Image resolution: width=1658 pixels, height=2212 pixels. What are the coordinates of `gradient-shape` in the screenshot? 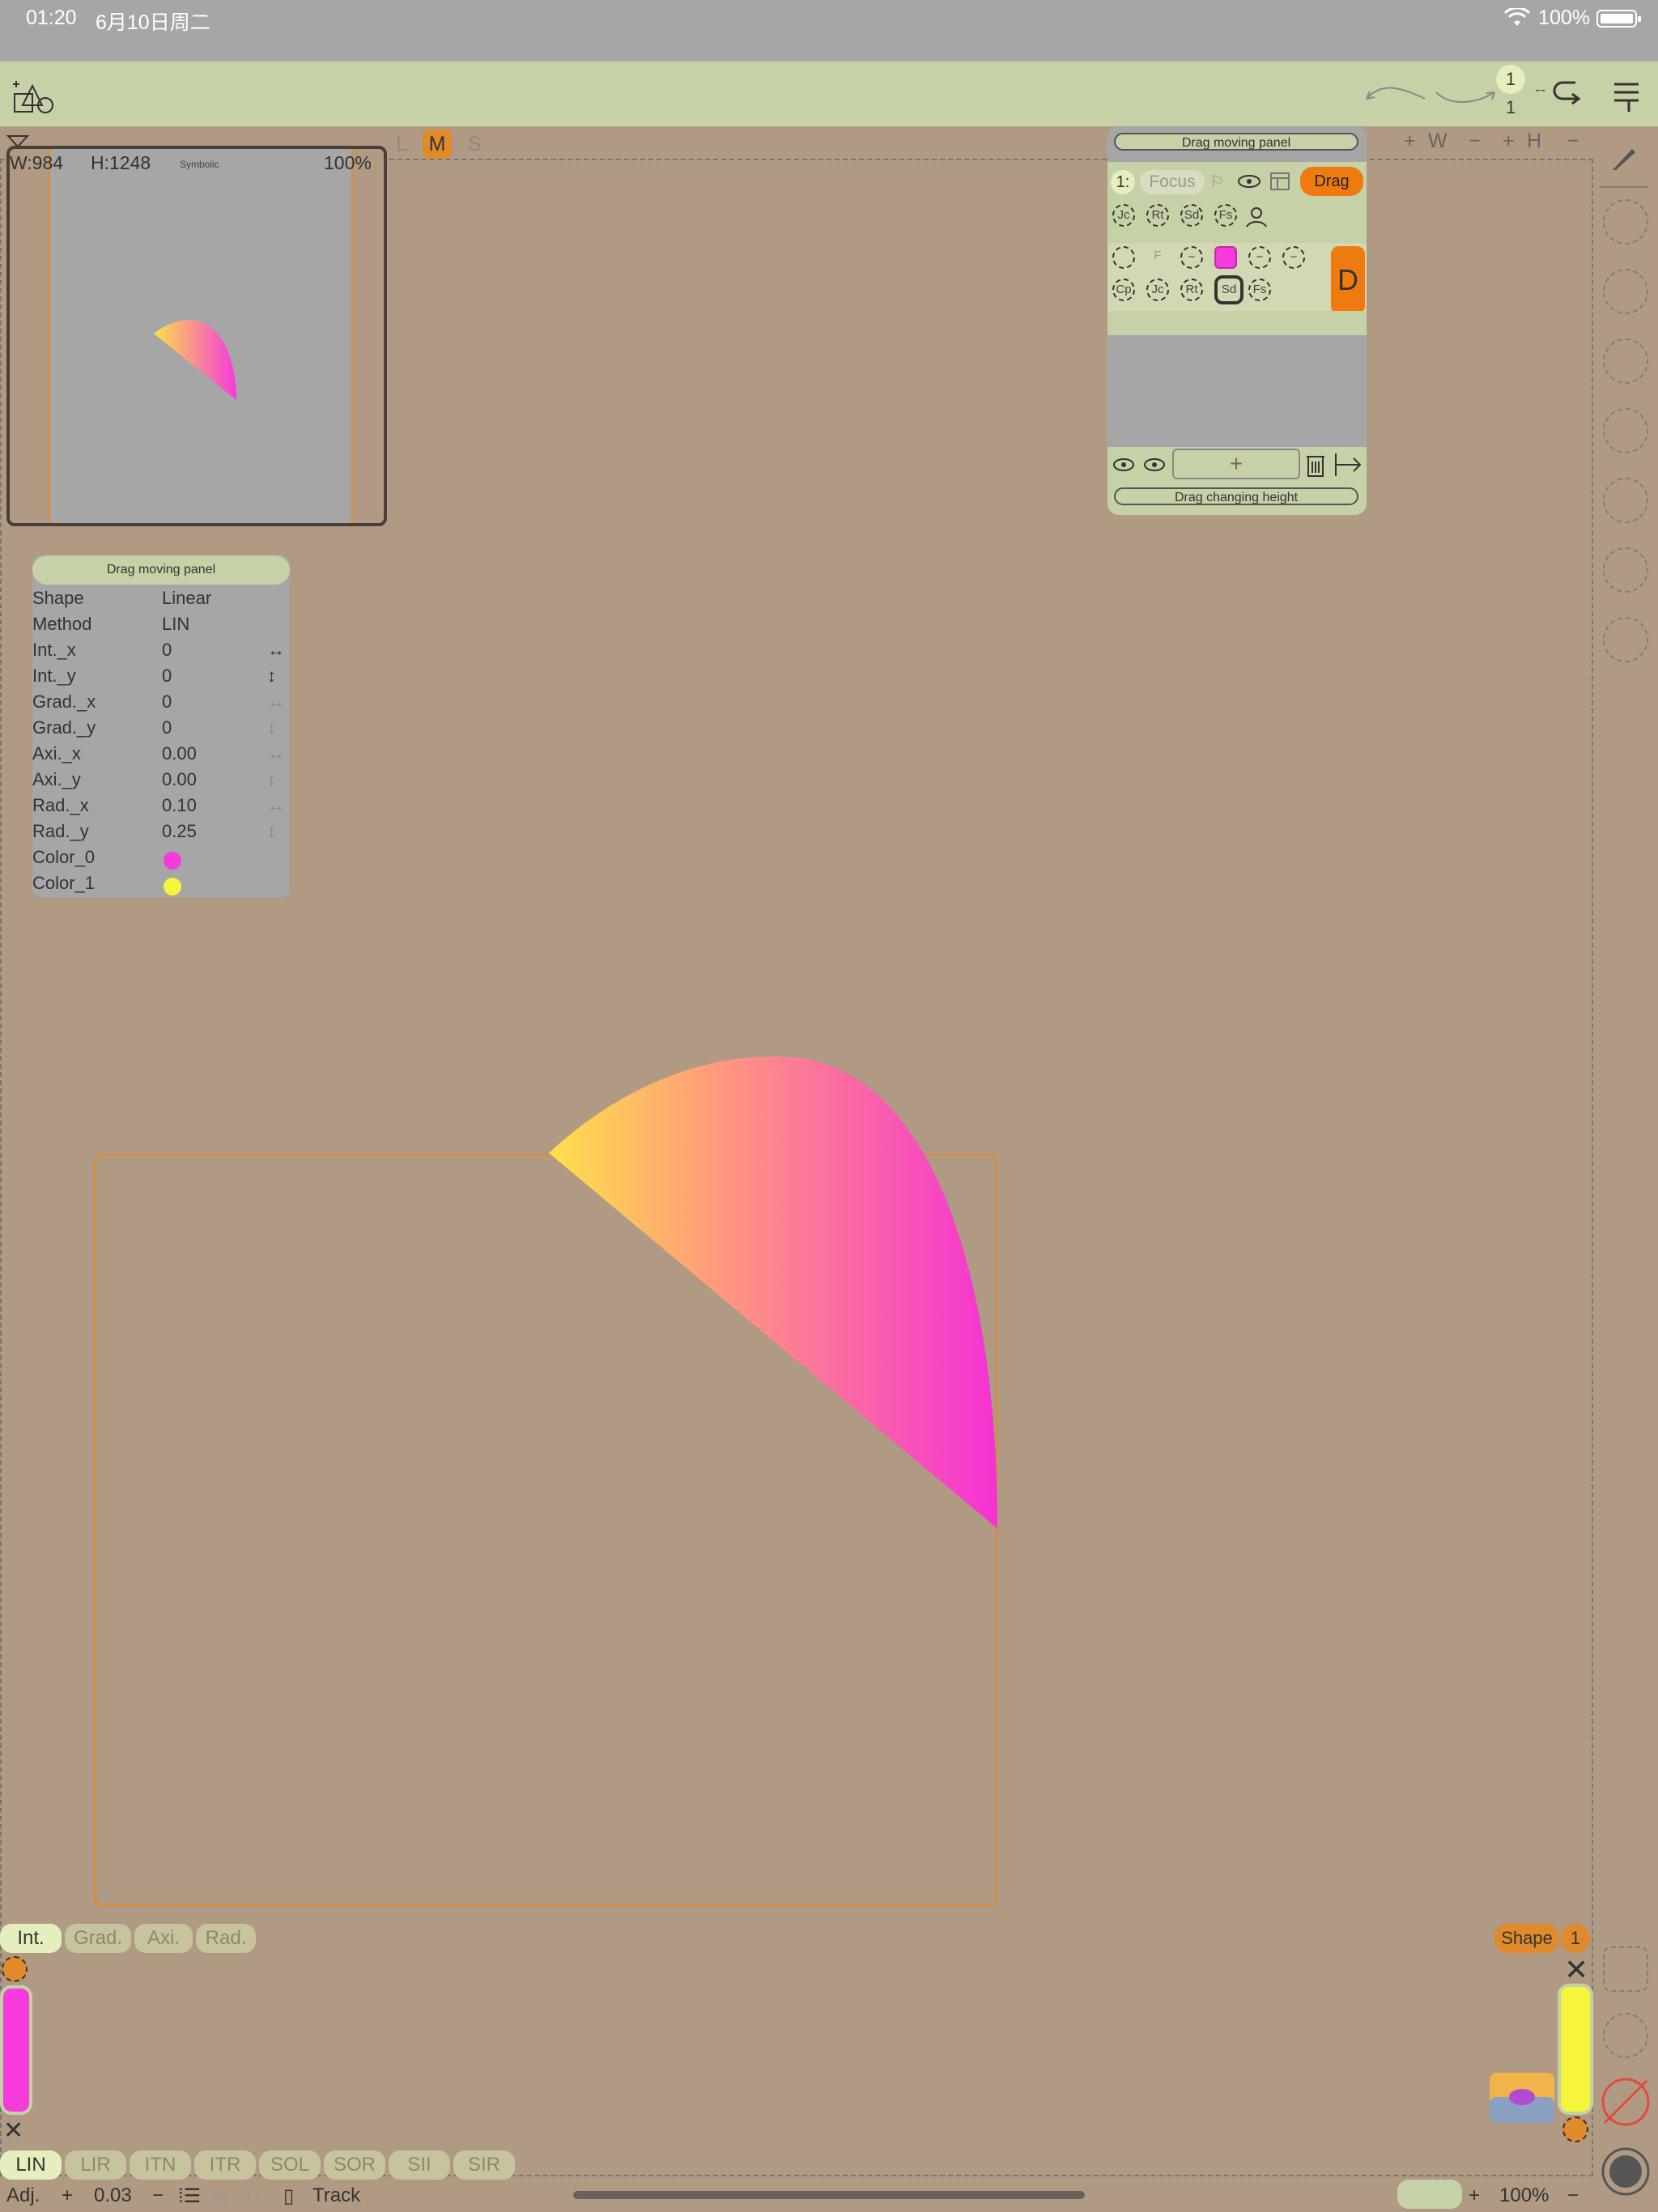 It's located at (774, 1295).